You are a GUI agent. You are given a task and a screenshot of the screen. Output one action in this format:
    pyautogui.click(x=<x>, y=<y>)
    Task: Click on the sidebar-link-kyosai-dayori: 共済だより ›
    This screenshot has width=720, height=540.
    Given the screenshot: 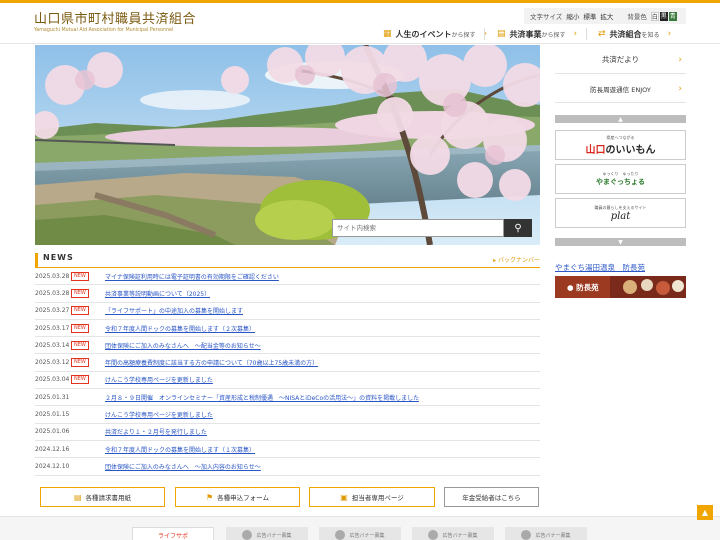 What is the action you would take?
    pyautogui.click(x=620, y=60)
    